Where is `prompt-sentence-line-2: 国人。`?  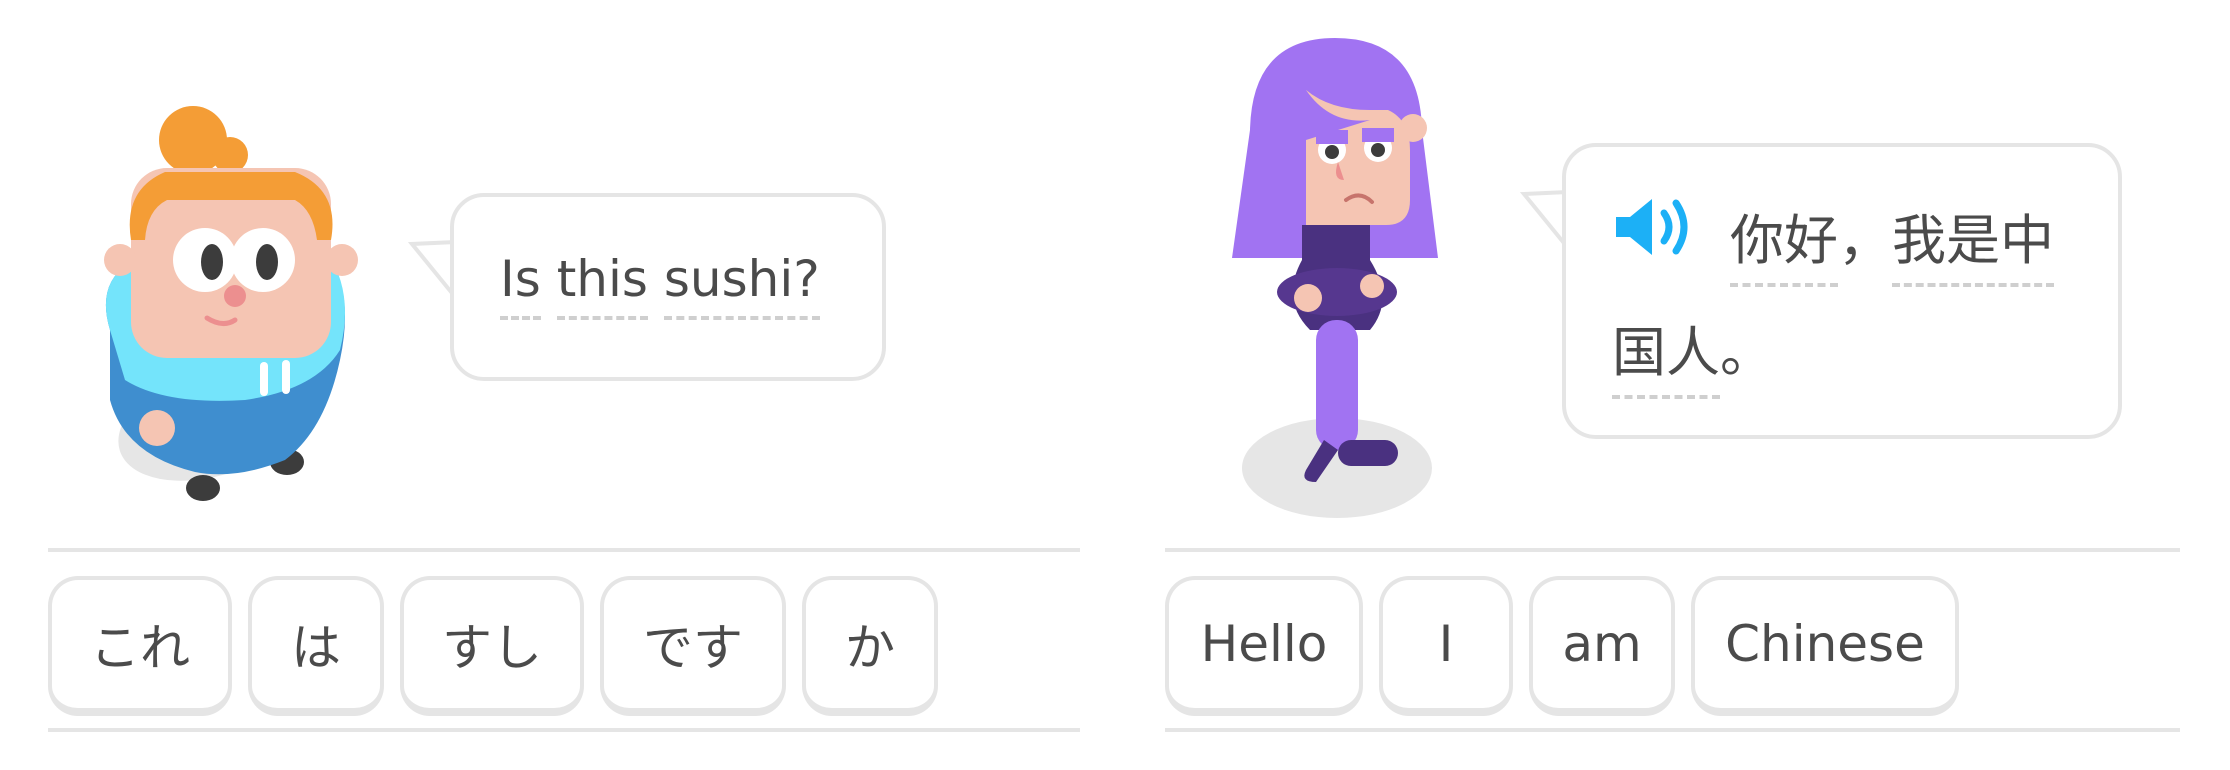
prompt-sentence-line-2: 国人。 is located at coordinates (1693, 353).